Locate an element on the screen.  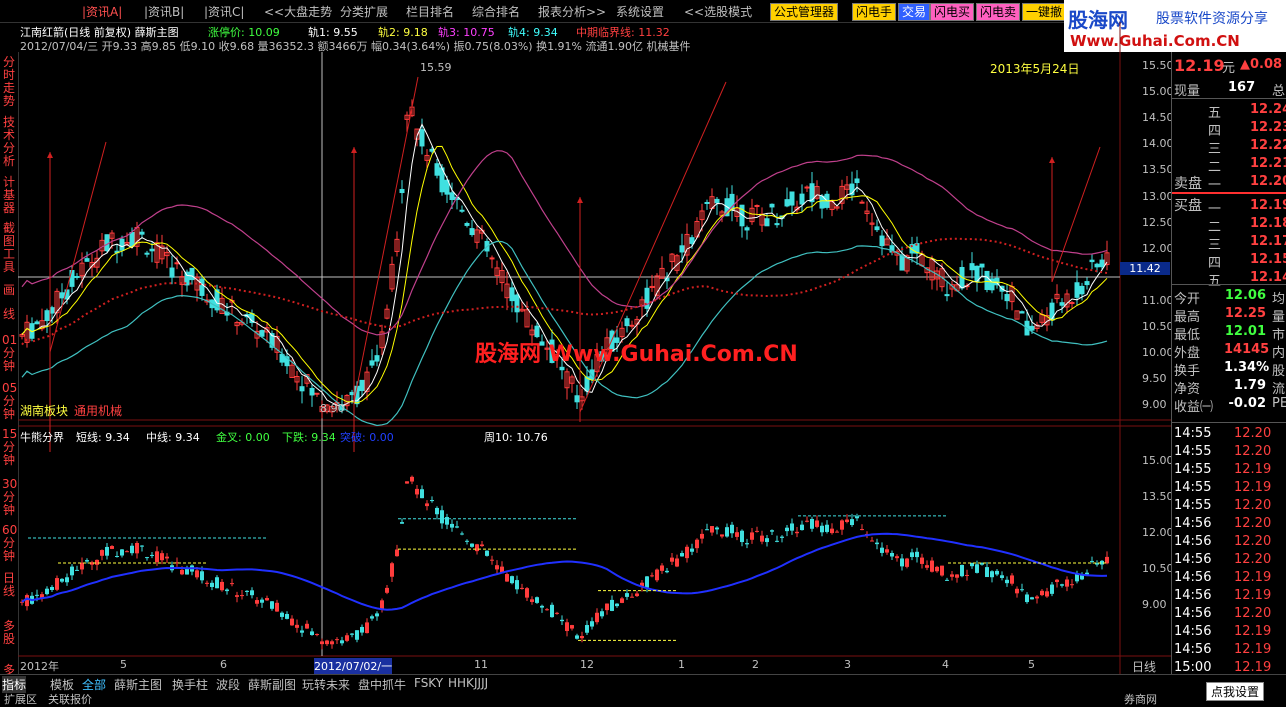
left-tab-8: 15分钟 is located at coordinates (9, 447).